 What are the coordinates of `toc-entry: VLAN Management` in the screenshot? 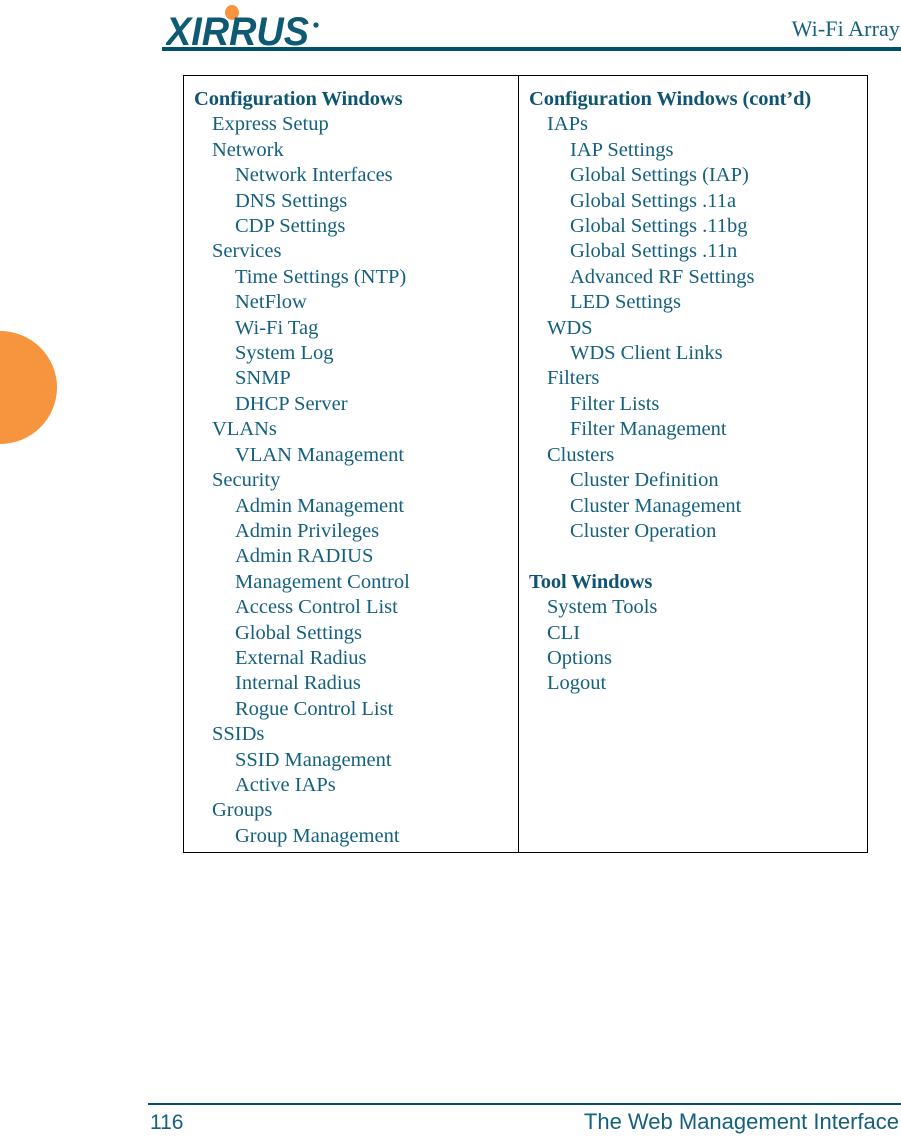 It's located at (351, 455).